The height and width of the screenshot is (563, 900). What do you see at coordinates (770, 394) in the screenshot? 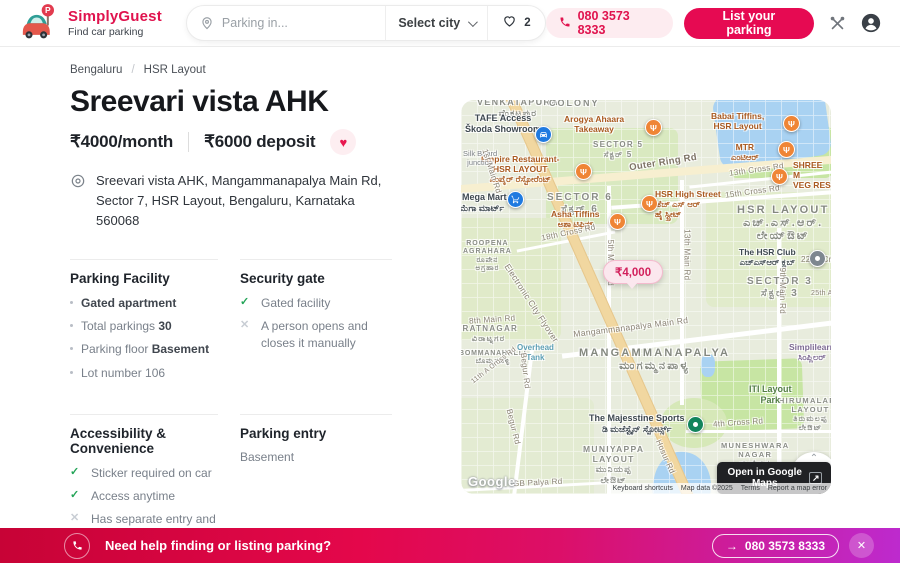
I see `map-poi-label: ITI Layout Park` at bounding box center [770, 394].